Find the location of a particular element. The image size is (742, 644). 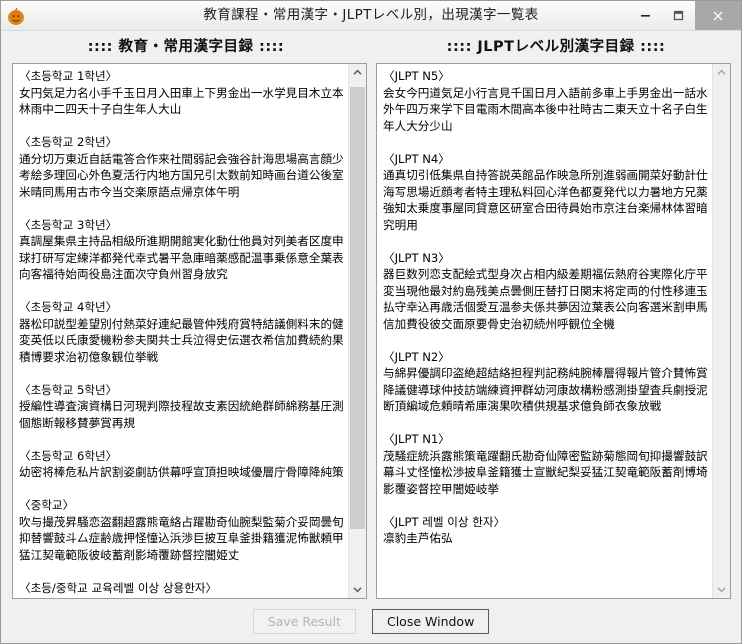

right-scroll-down-button is located at coordinates (721, 589).